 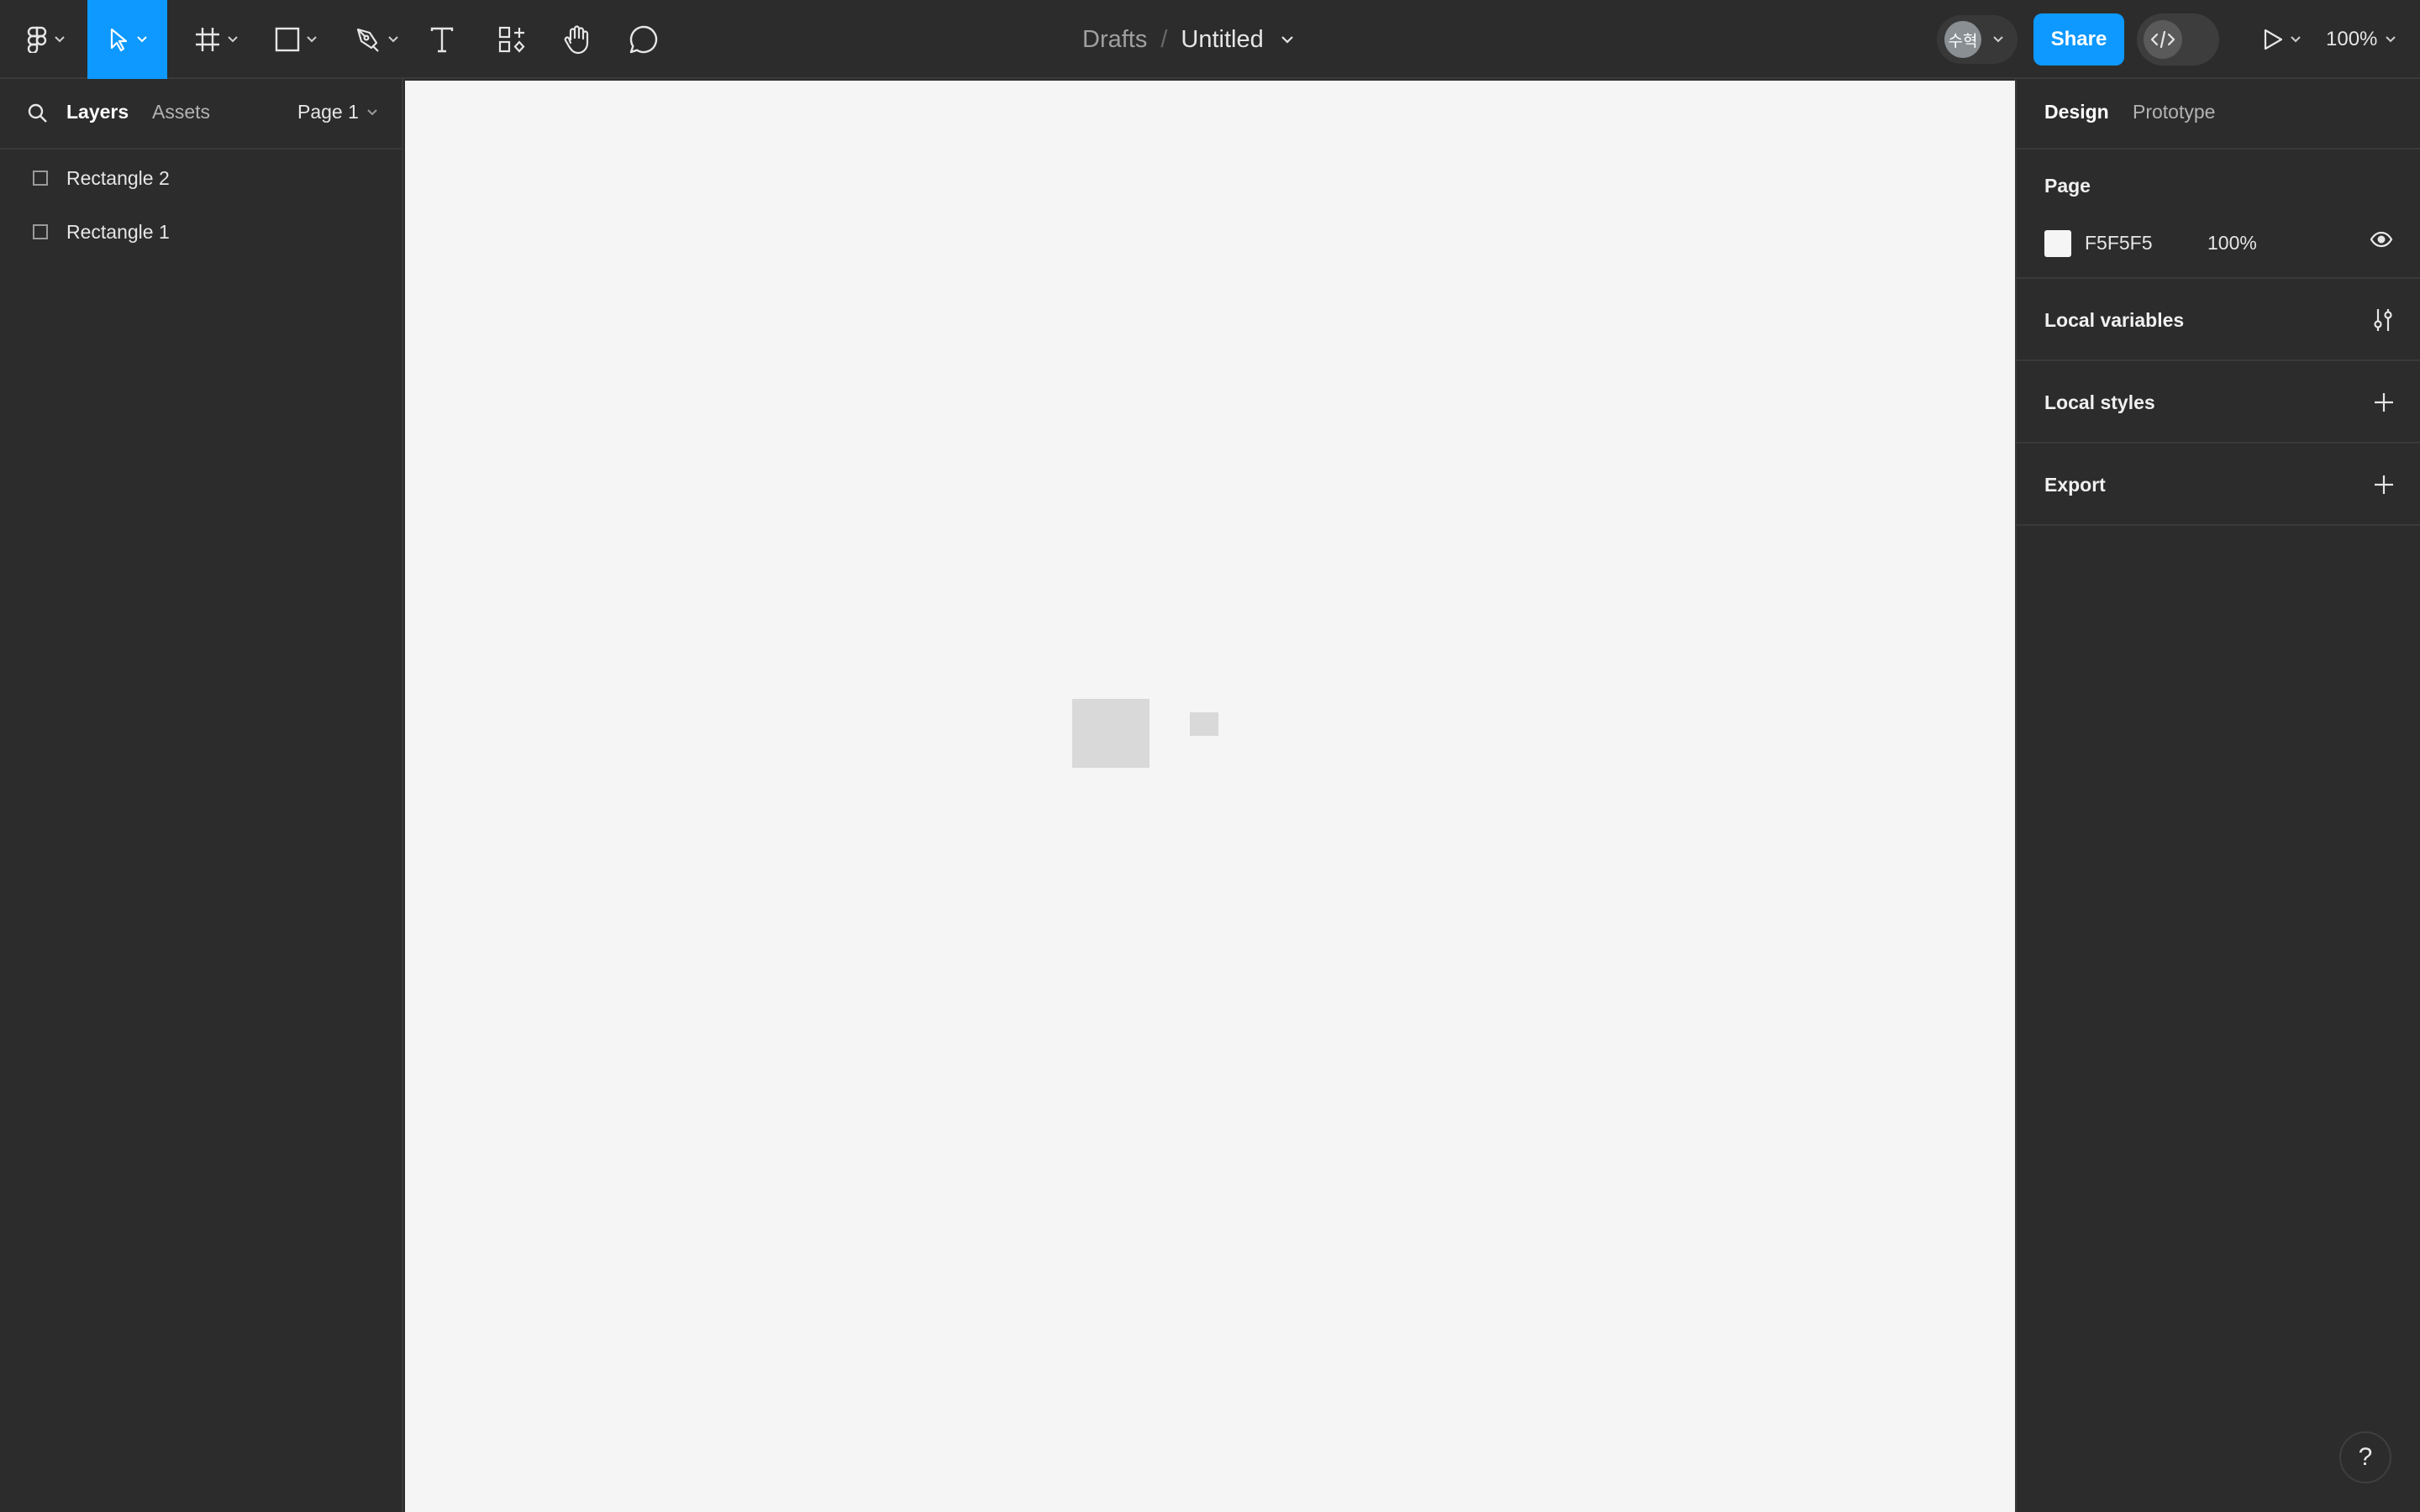 I want to click on comment-bubble-icon, so click(x=643, y=39).